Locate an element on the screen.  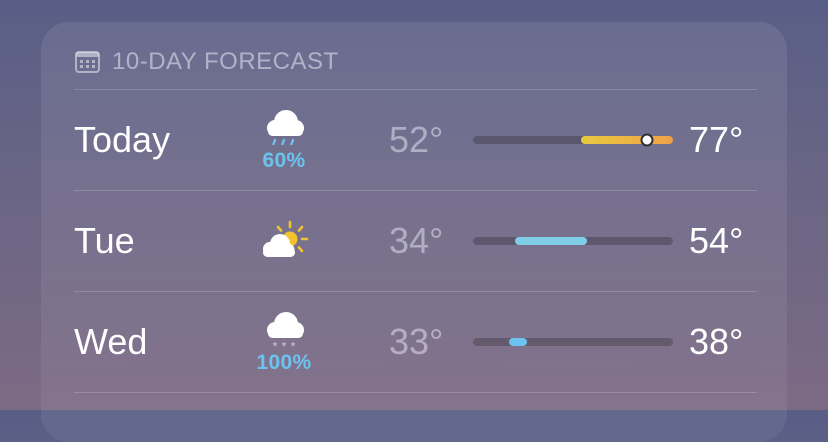
current-temp-indicator is located at coordinates (647, 140).